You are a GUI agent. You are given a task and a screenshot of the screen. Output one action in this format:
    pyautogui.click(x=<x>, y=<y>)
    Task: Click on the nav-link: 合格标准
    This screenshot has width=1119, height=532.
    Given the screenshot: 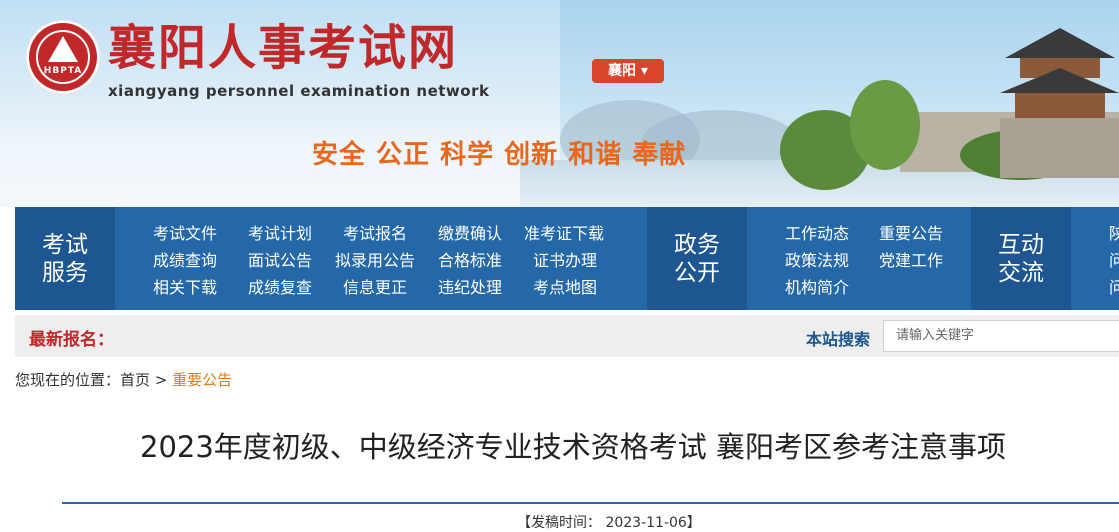 What is the action you would take?
    pyautogui.click(x=470, y=260)
    